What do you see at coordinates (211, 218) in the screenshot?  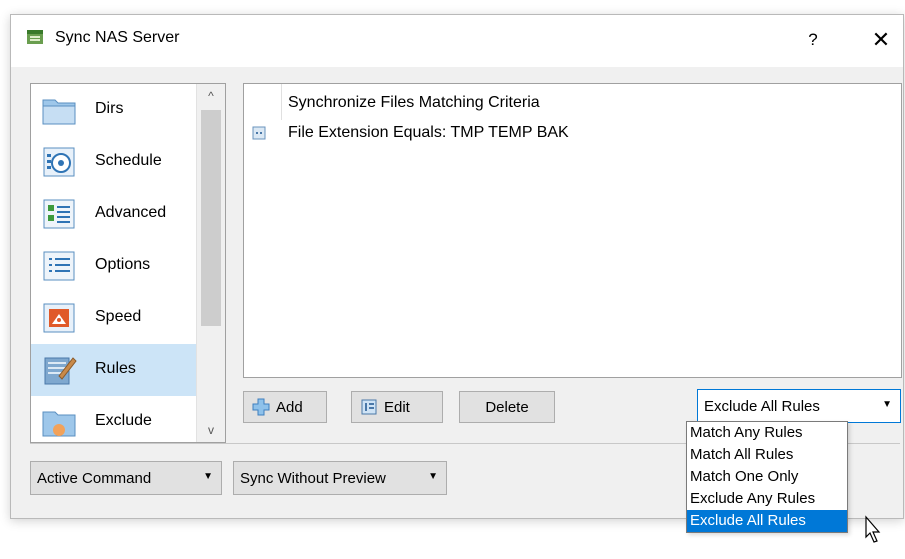 I see `scroll-thumb` at bounding box center [211, 218].